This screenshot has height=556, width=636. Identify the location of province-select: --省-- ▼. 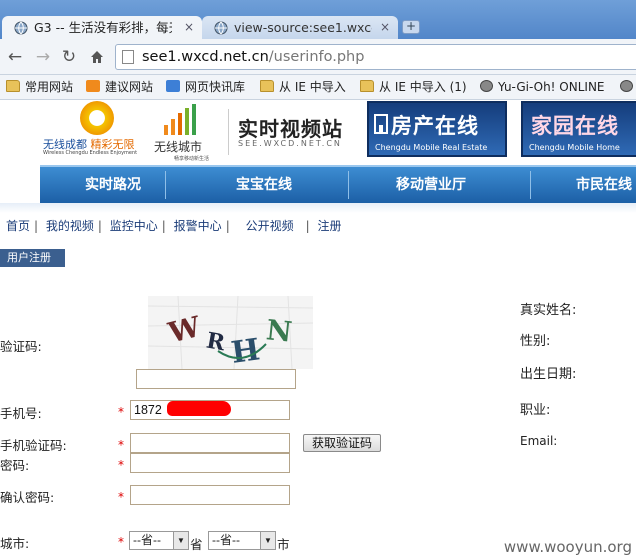
(159, 540).